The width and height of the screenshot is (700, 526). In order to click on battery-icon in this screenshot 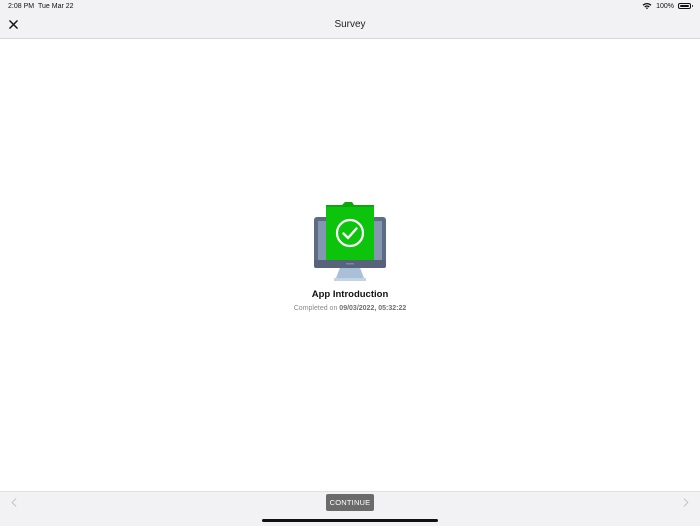, I will do `click(685, 6)`.